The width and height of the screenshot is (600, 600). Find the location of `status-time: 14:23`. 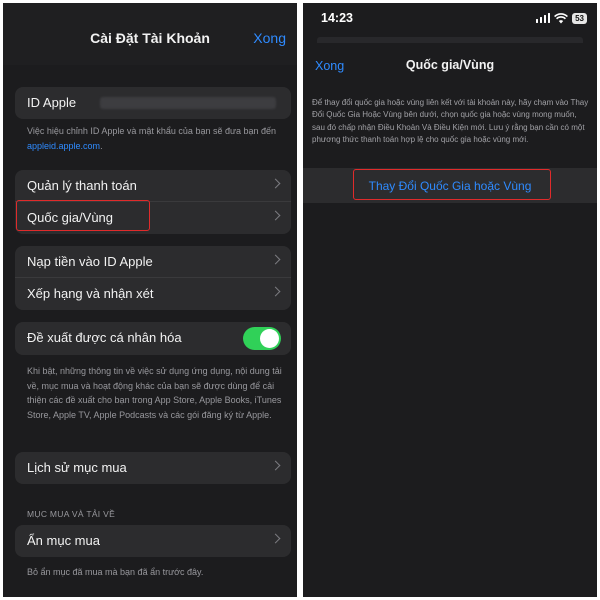

status-time: 14:23 is located at coordinates (337, 18).